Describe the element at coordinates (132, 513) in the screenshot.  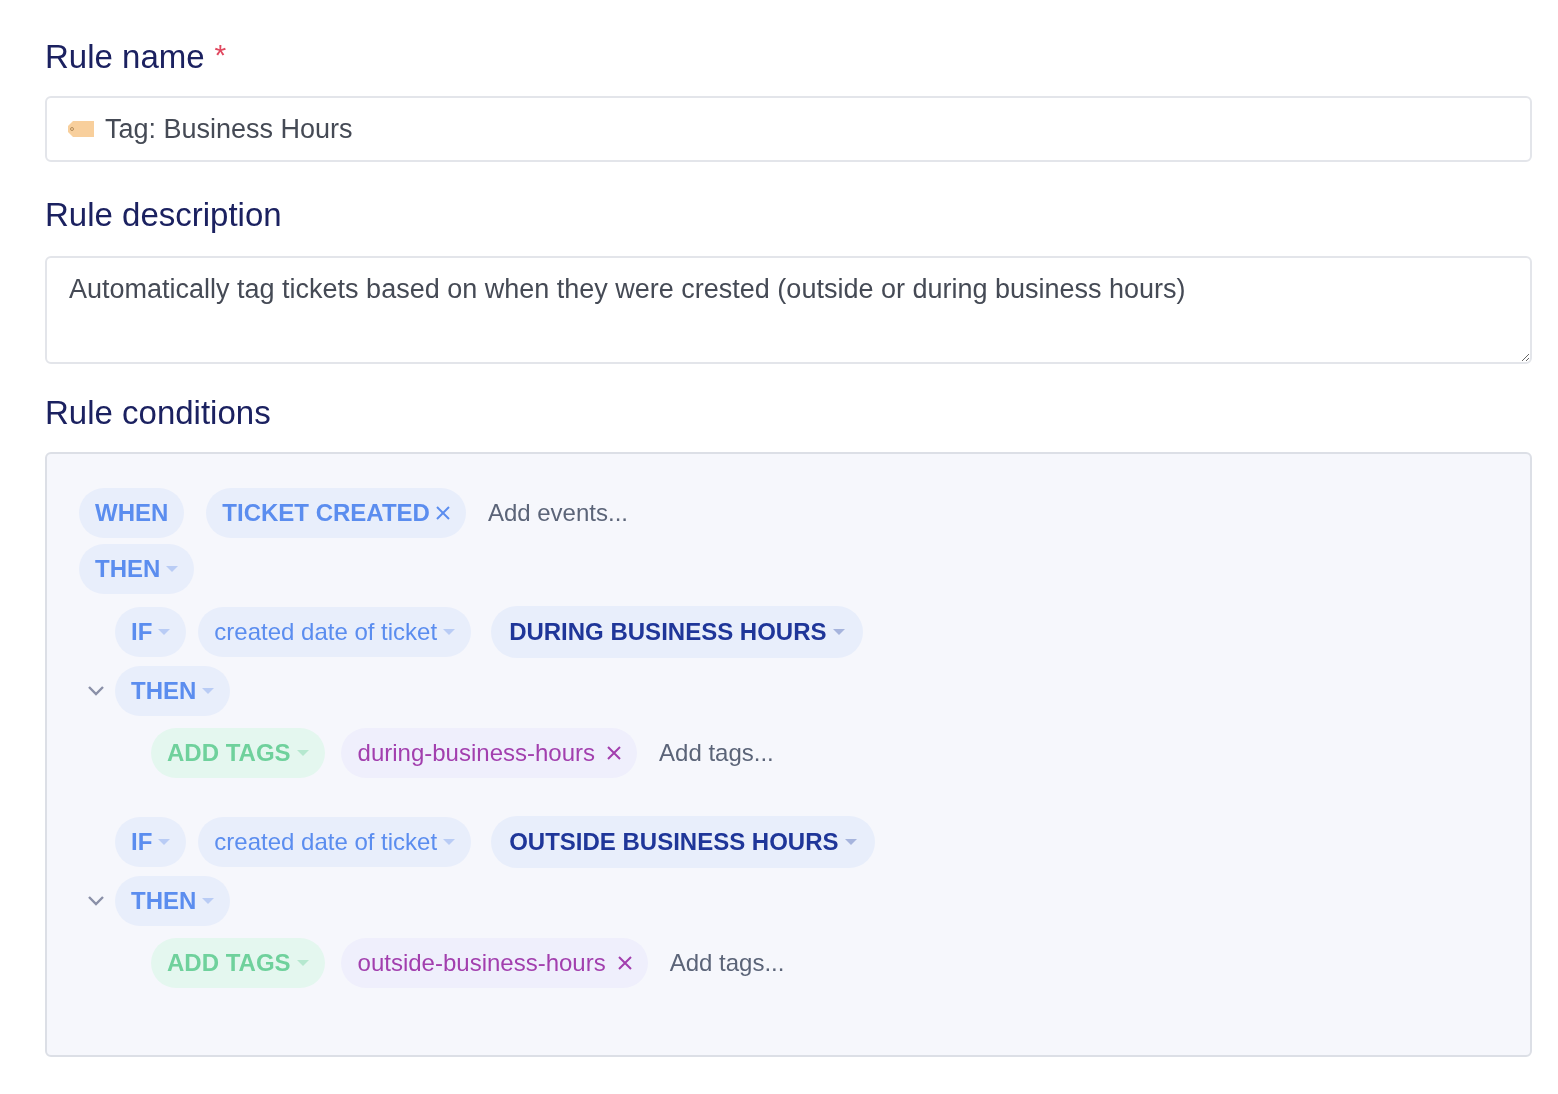
I see `when-pill: WHEN` at that location.